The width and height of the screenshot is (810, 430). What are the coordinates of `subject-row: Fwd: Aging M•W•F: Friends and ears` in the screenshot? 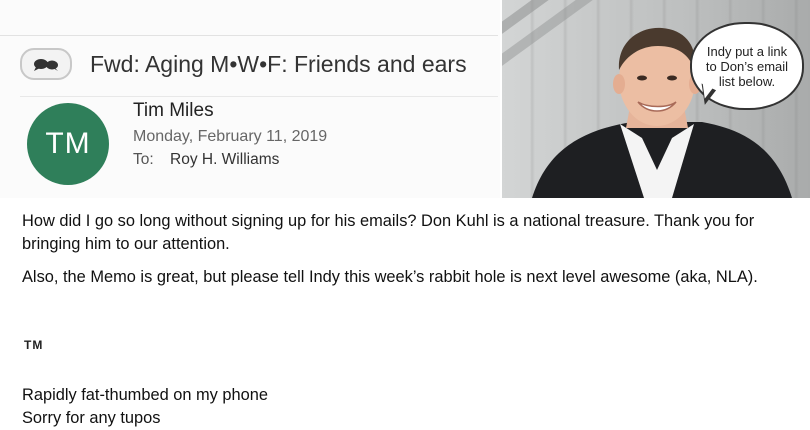 It's located at (243, 64).